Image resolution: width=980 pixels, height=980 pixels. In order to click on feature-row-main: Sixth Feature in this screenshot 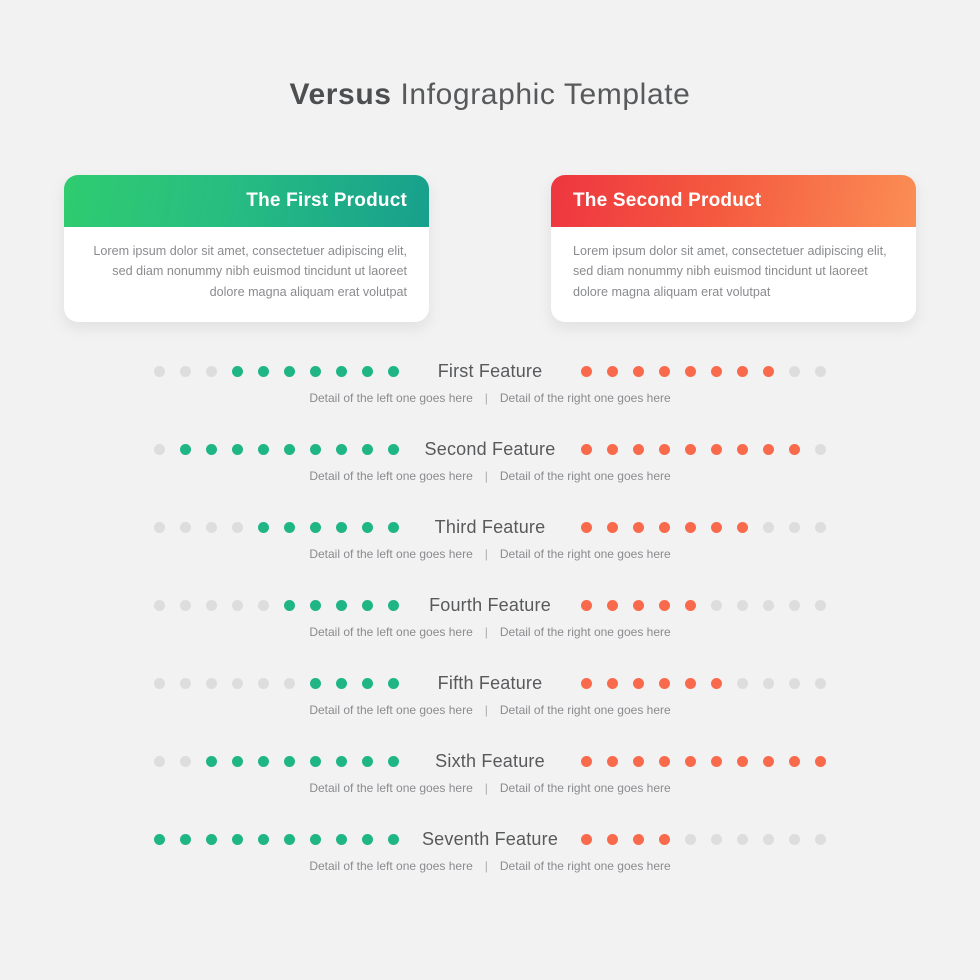, I will do `click(490, 761)`.